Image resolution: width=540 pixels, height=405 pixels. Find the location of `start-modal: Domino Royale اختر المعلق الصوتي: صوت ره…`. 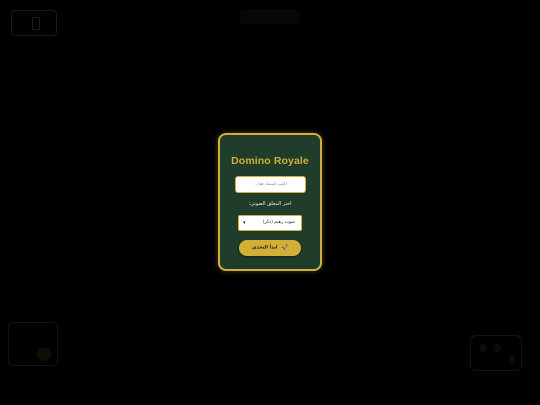

start-modal: Domino Royale اختر المعلق الصوتي: صوت ره… is located at coordinates (270, 202).